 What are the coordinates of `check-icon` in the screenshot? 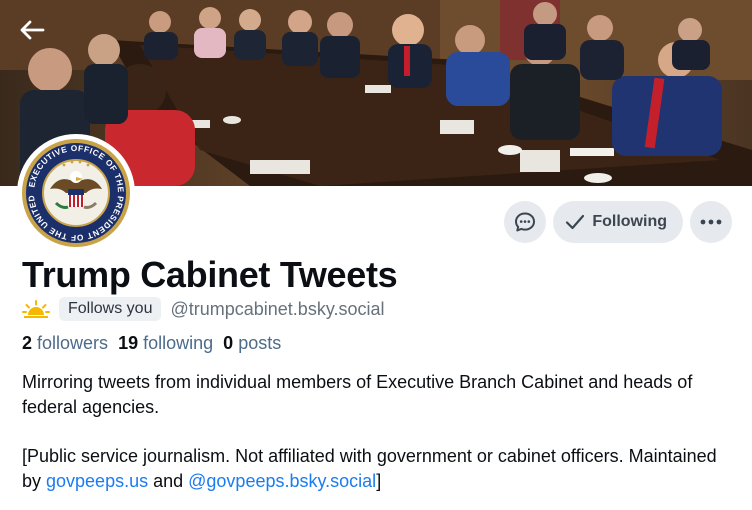 It's located at (575, 222).